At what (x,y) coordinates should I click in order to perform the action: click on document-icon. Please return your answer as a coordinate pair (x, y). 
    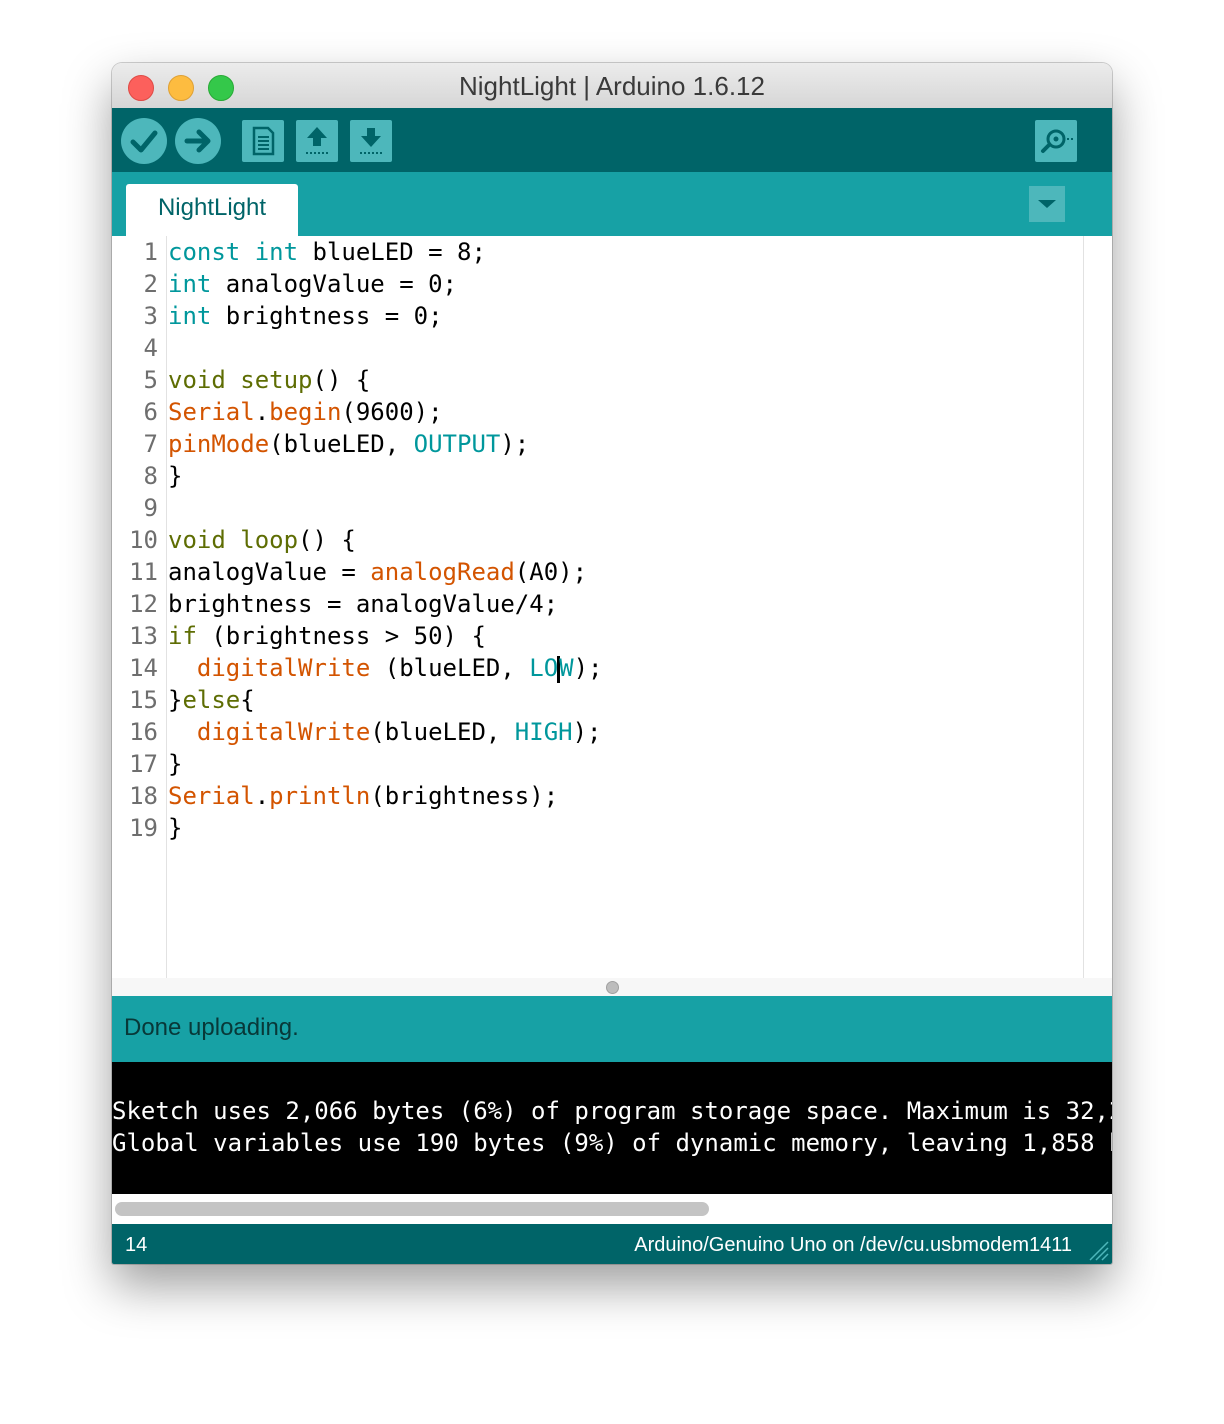
    Looking at the image, I should click on (263, 141).